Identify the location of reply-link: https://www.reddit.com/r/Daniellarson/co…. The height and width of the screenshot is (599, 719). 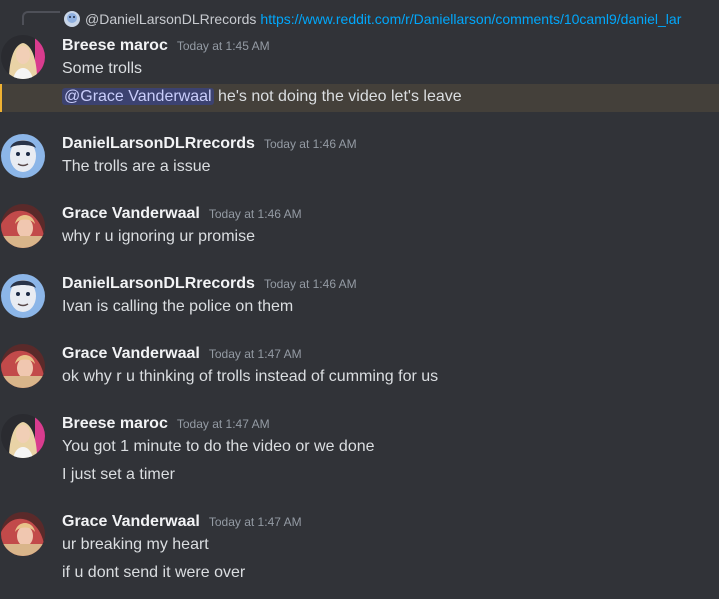
(470, 19).